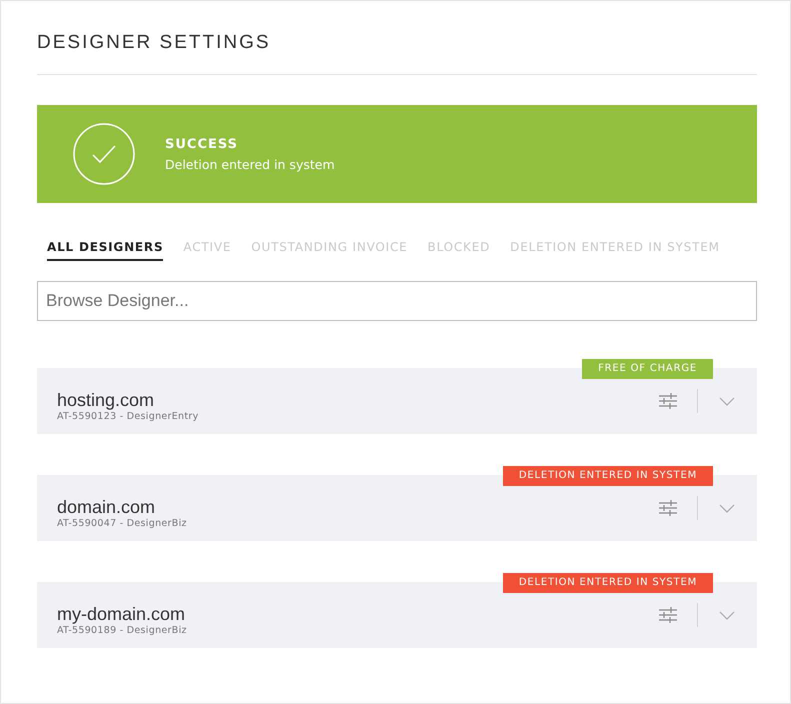 The image size is (791, 704). What do you see at coordinates (202, 144) in the screenshot?
I see `alert-heading: SUCCESS` at bounding box center [202, 144].